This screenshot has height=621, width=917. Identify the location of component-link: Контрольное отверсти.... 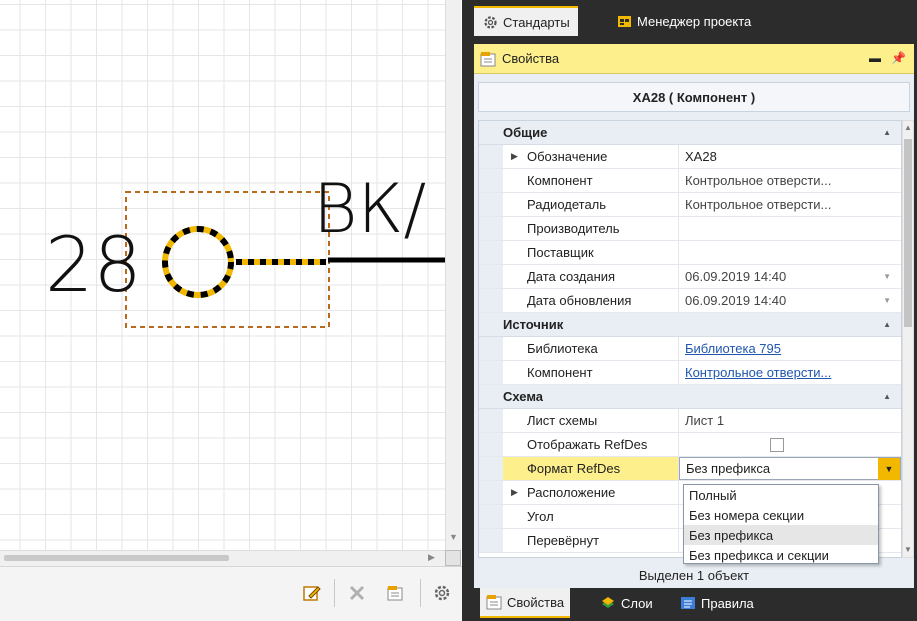
(790, 372).